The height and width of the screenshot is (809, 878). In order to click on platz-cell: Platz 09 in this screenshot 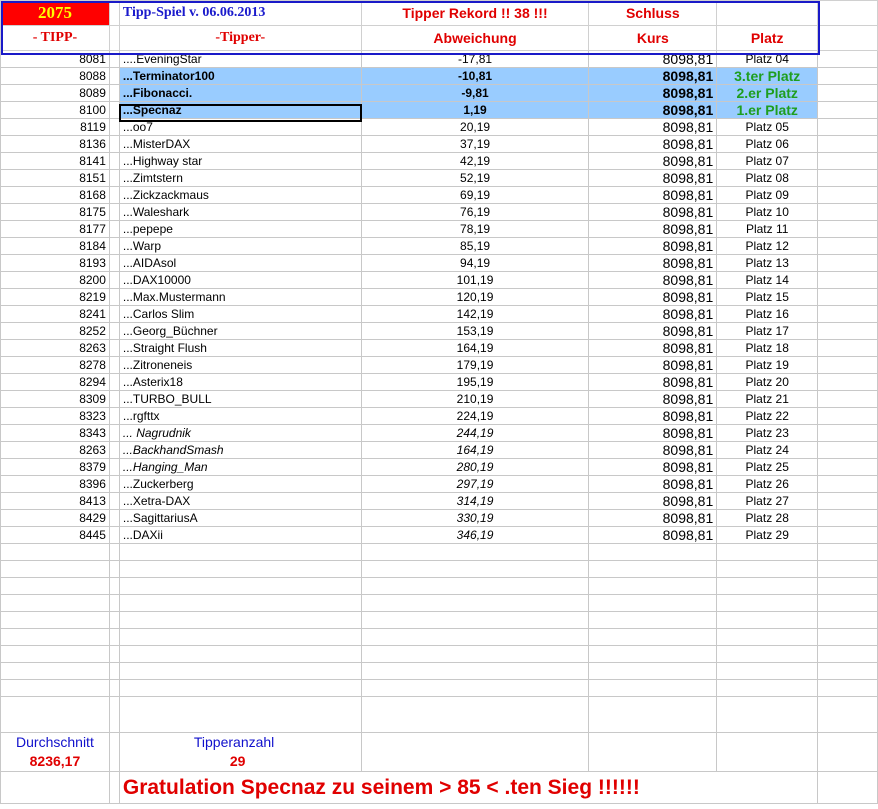, I will do `click(767, 195)`.